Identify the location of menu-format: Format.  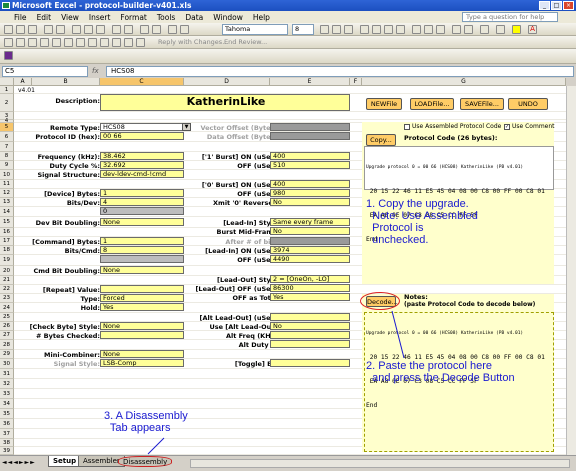
(133, 17).